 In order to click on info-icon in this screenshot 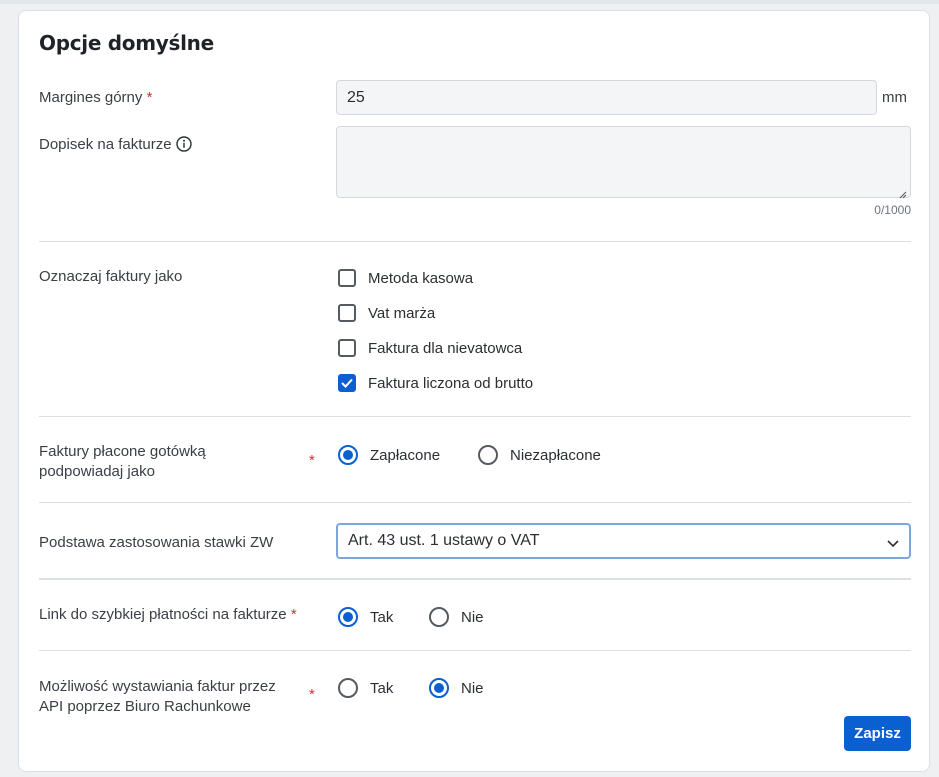, I will do `click(183, 147)`.